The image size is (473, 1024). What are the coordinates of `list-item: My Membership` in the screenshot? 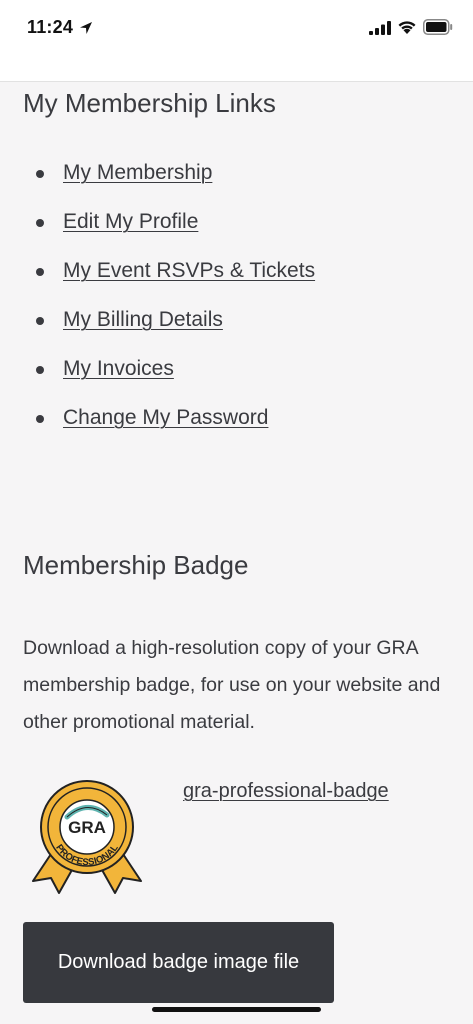 It's located at (169, 185).